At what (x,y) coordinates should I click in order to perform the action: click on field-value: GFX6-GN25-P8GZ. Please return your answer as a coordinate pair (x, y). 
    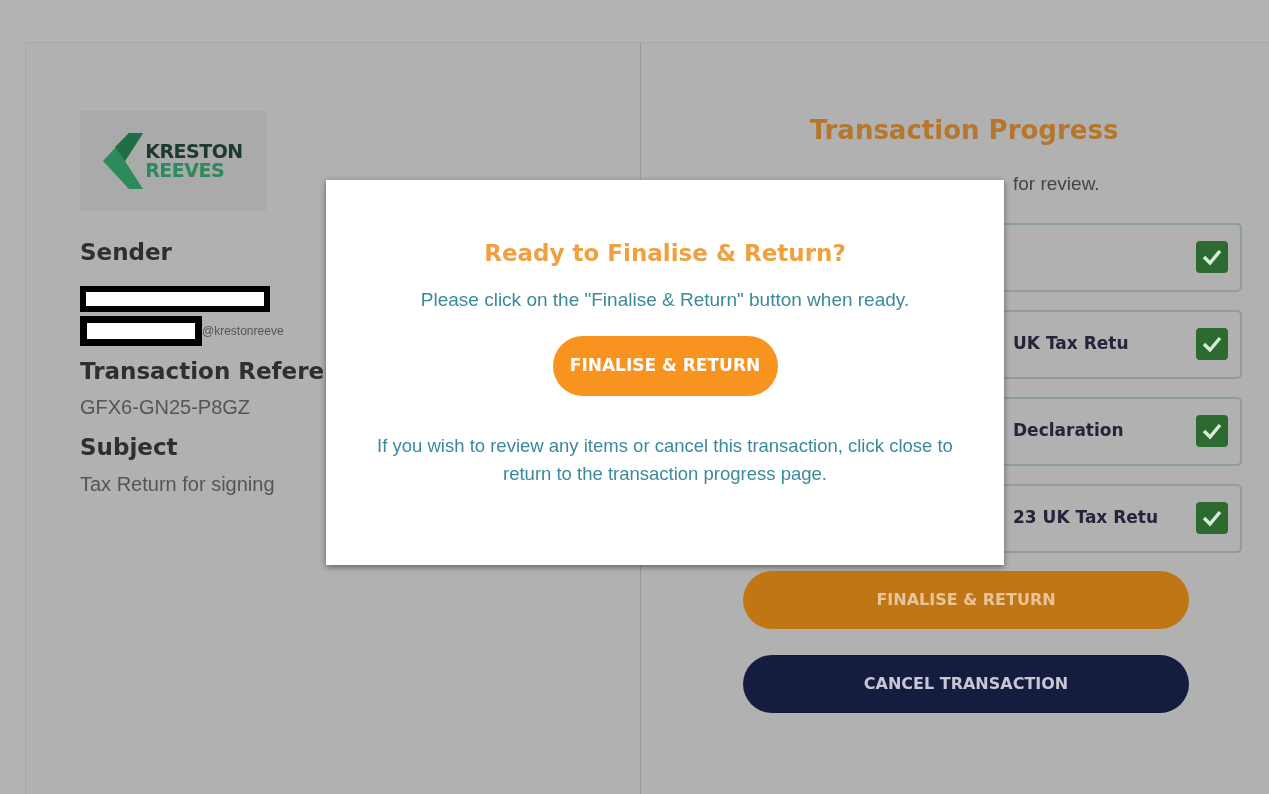
    Looking at the image, I should click on (165, 407).